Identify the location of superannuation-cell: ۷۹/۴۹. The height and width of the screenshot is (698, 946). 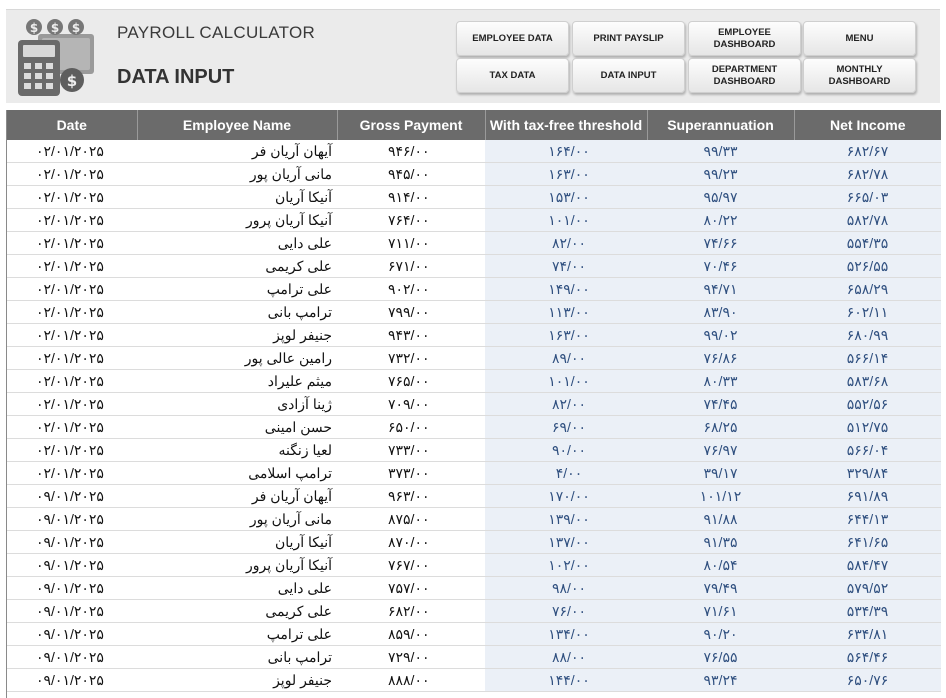
(720, 588).